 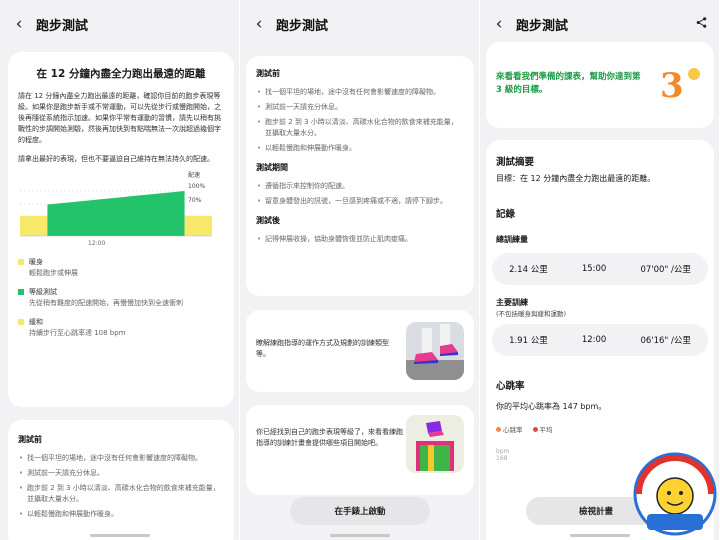 I want to click on chart-100-label: 100%, so click(x=196, y=186).